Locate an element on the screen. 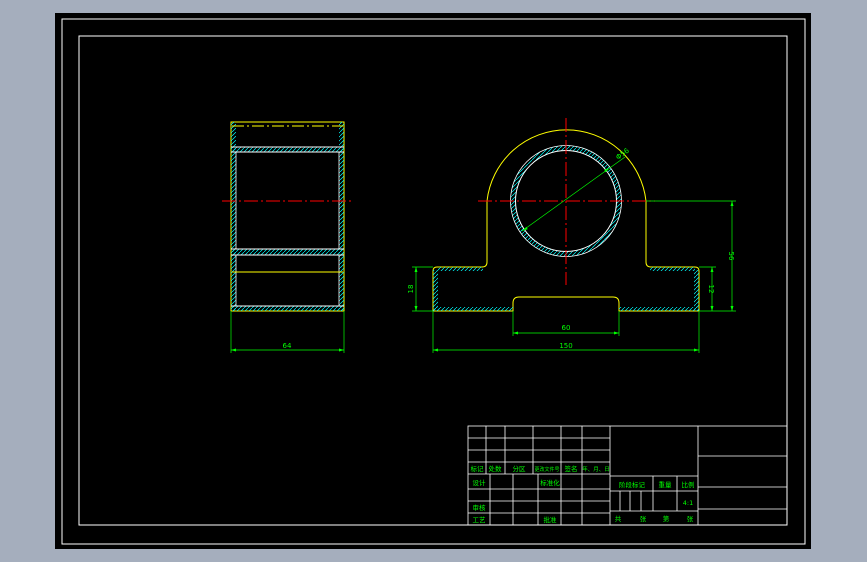 The height and width of the screenshot is (562, 867). tb-label-design: 设计 is located at coordinates (480, 482).